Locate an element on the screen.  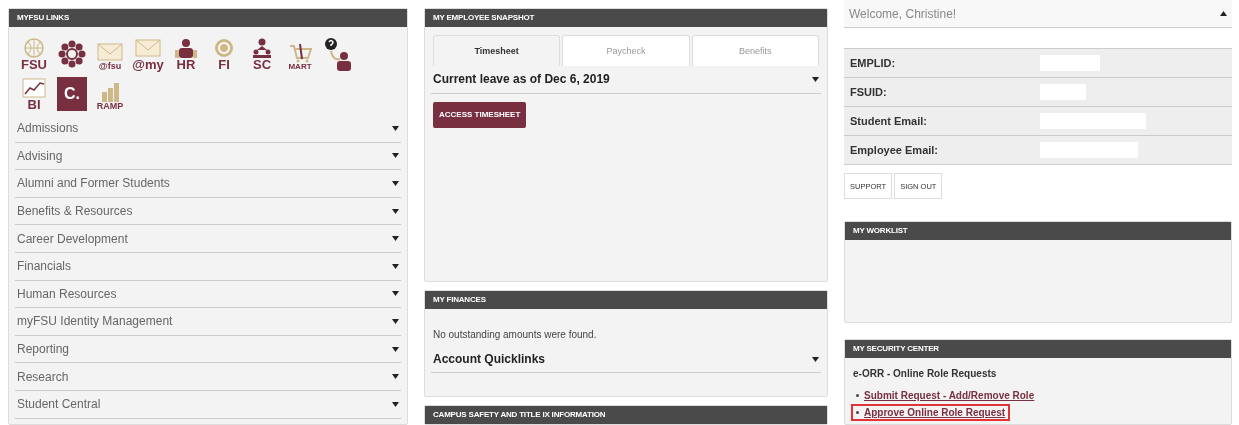
panel-header: MYFSU LINKS is located at coordinates (208, 18).